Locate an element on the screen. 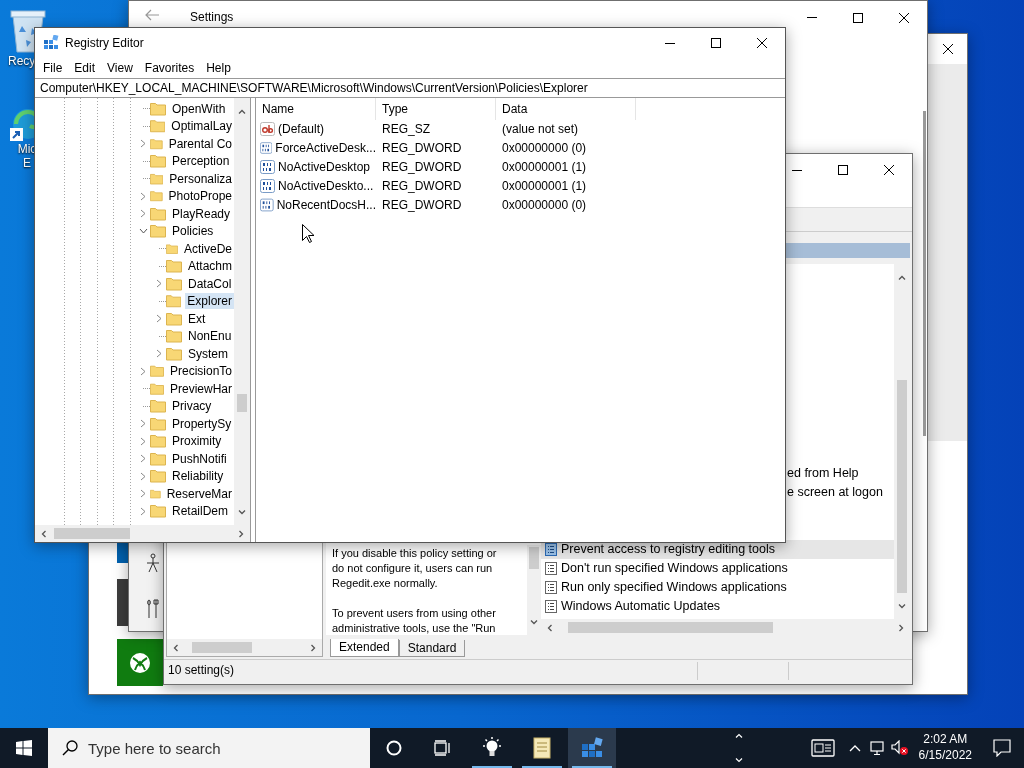 The image size is (1024, 768). tab: Extended is located at coordinates (364, 648).